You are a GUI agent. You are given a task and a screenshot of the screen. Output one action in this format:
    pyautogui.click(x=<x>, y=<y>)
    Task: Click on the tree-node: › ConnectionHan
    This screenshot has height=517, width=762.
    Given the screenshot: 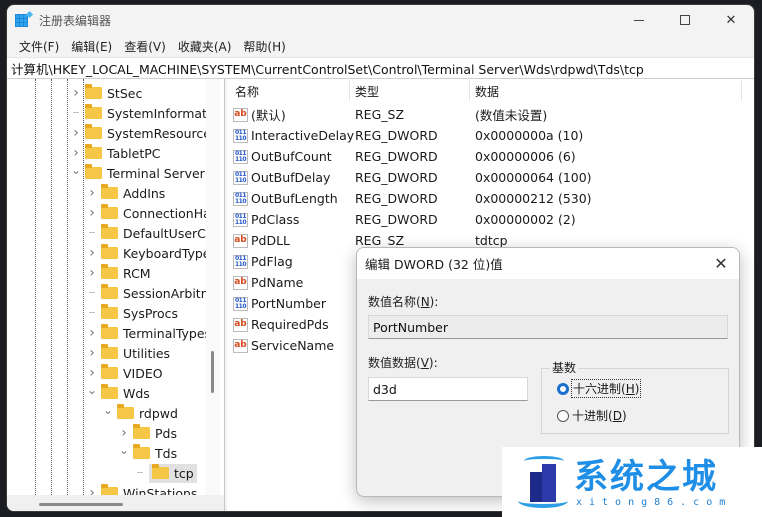 What is the action you would take?
    pyautogui.click(x=153, y=213)
    